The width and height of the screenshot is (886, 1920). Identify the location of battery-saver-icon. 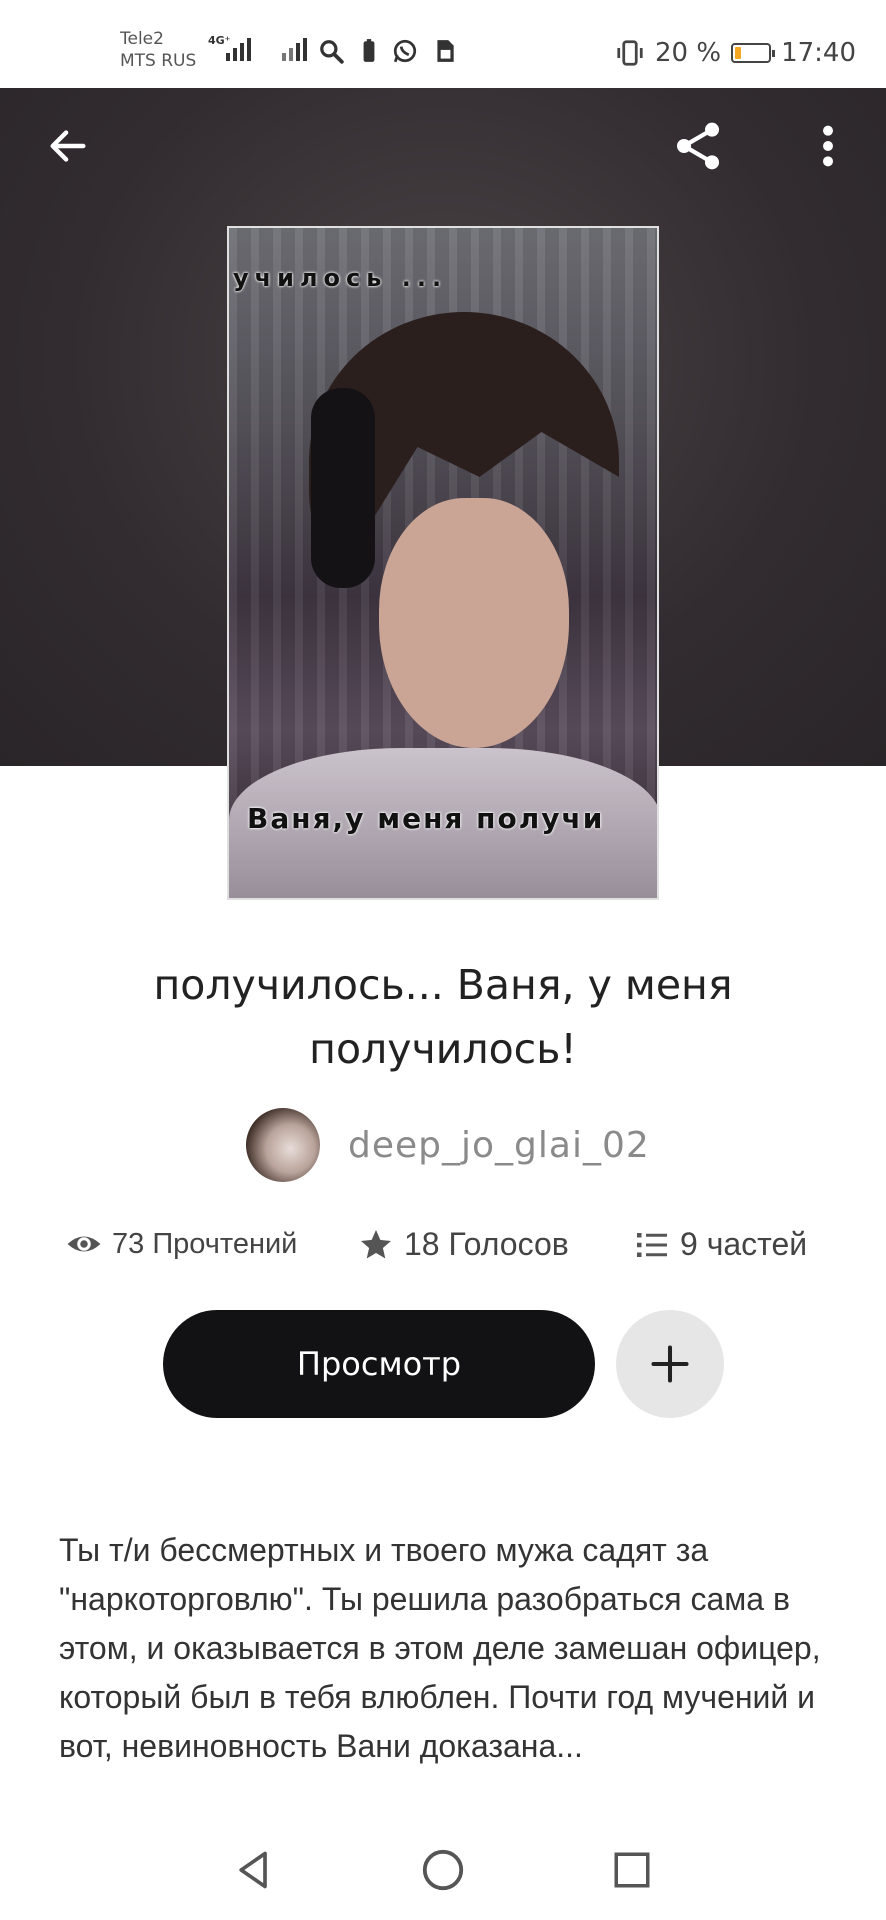
(369, 50).